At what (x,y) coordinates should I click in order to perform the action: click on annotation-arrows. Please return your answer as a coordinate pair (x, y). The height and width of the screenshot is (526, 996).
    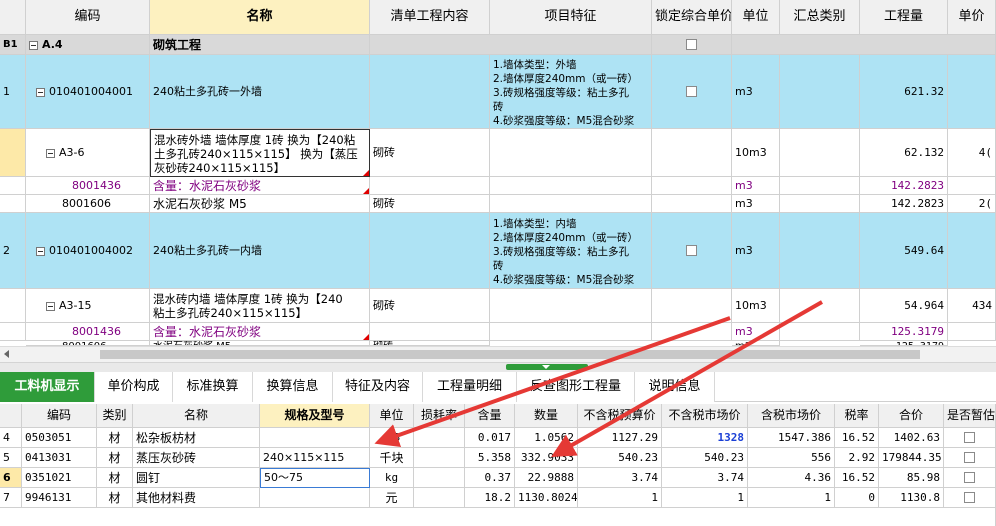
    Looking at the image, I should click on (598, 378).